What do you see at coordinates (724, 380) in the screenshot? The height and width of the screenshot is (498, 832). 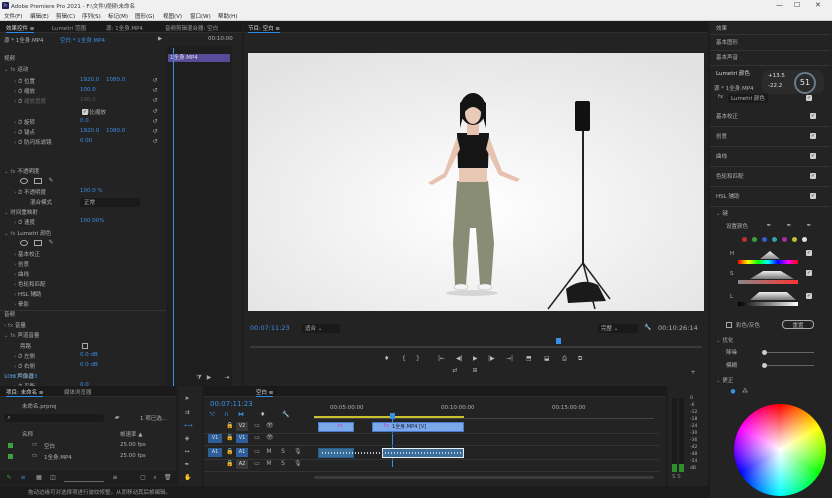 I see `correct-header: ⌄ 更正` at bounding box center [724, 380].